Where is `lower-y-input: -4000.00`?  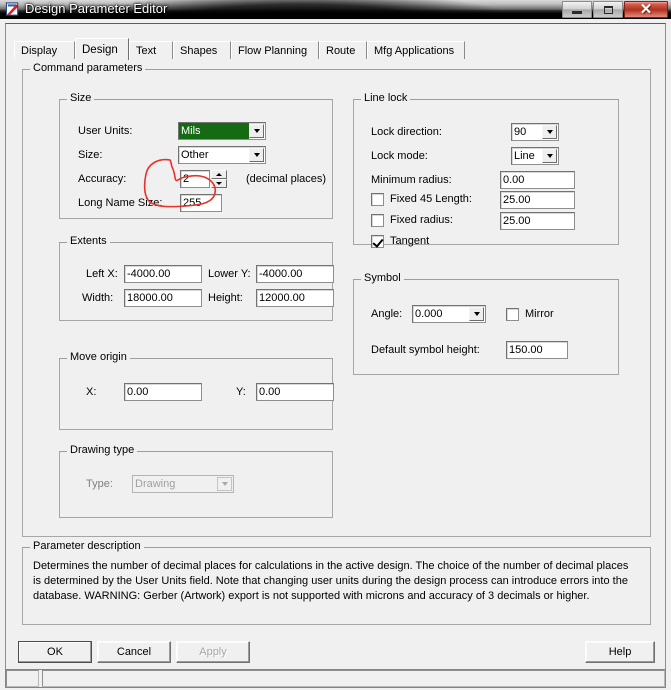
lower-y-input: -4000.00 is located at coordinates (295, 274).